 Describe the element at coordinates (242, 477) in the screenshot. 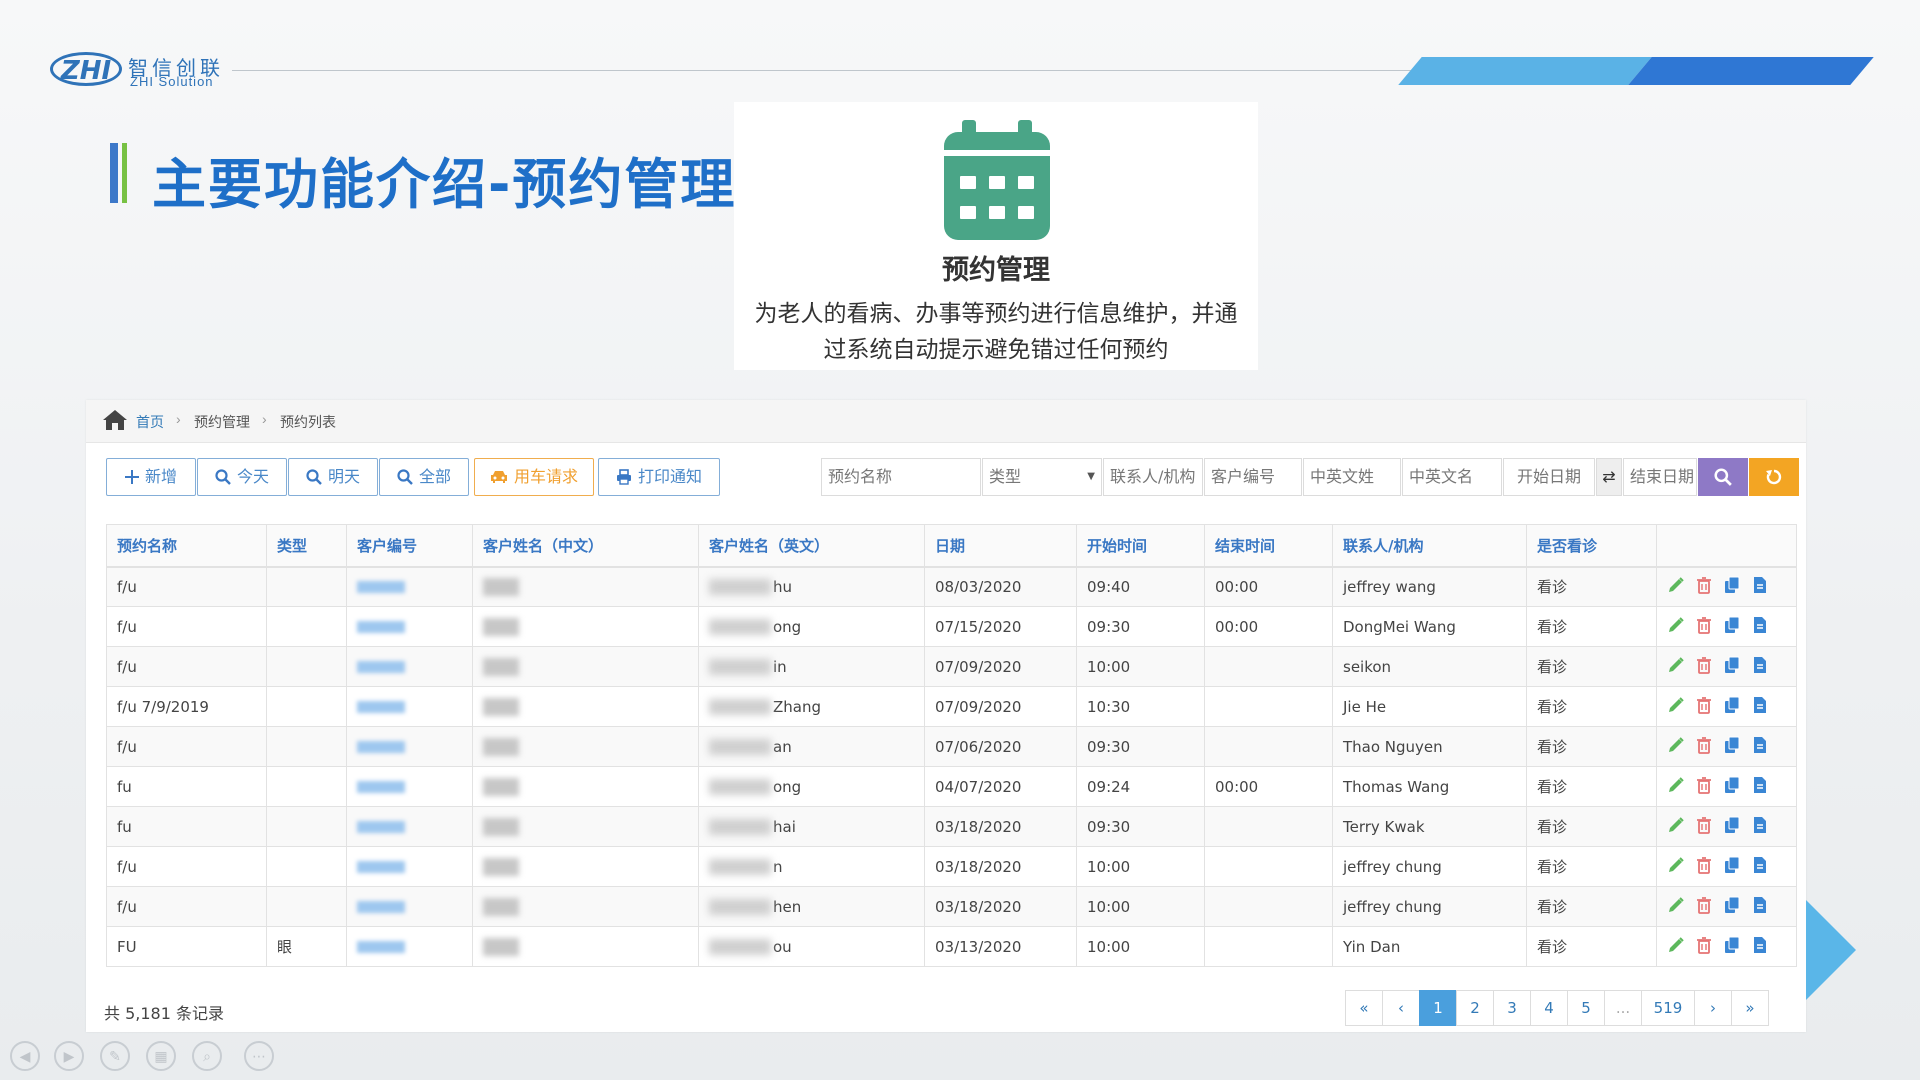

I see `today-button: 今天` at that location.